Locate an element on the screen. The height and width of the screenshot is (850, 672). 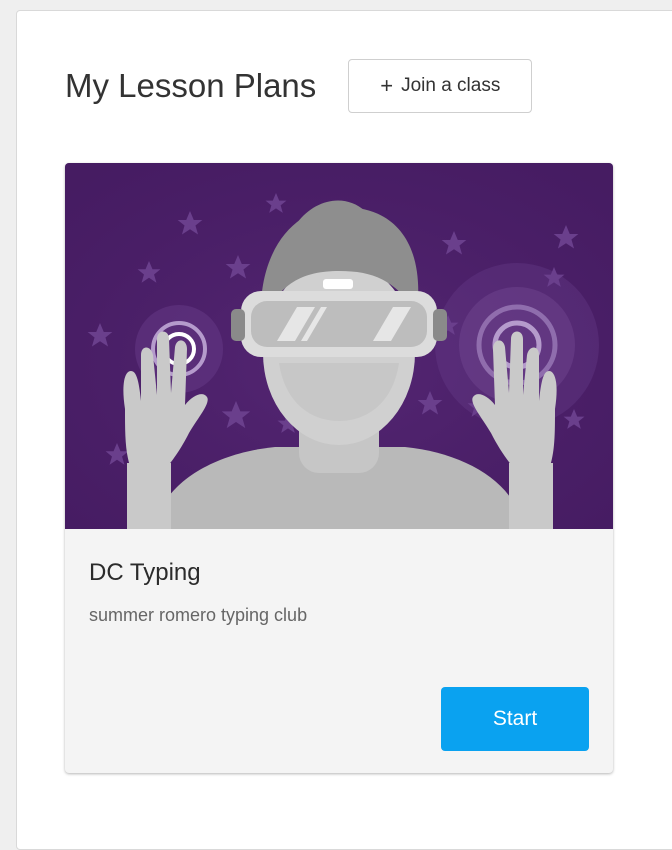
join-class-button: + Join a class is located at coordinates (440, 86).